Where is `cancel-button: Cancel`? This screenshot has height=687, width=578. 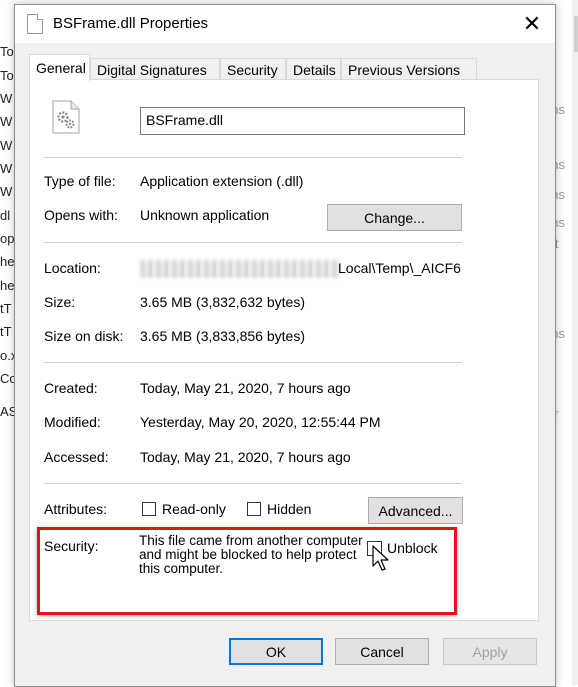
cancel-button: Cancel is located at coordinates (382, 651).